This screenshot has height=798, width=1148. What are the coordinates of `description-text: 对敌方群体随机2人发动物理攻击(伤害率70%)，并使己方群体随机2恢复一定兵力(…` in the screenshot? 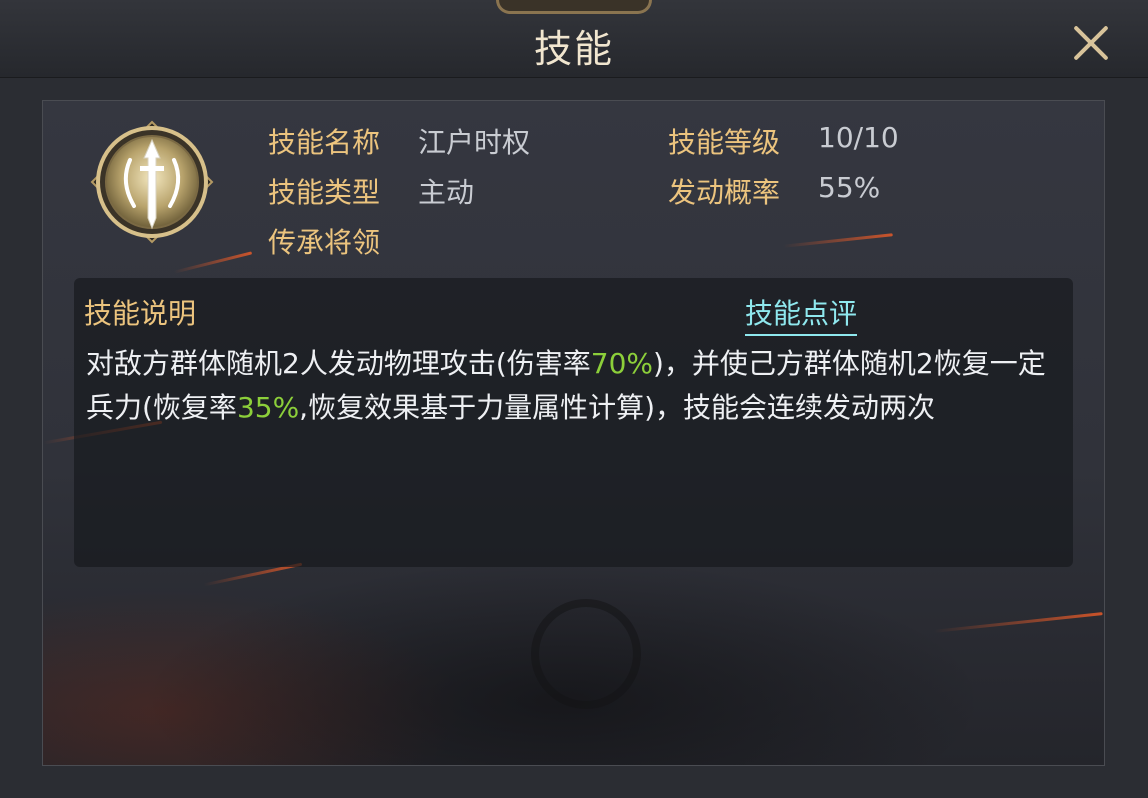 It's located at (573, 386).